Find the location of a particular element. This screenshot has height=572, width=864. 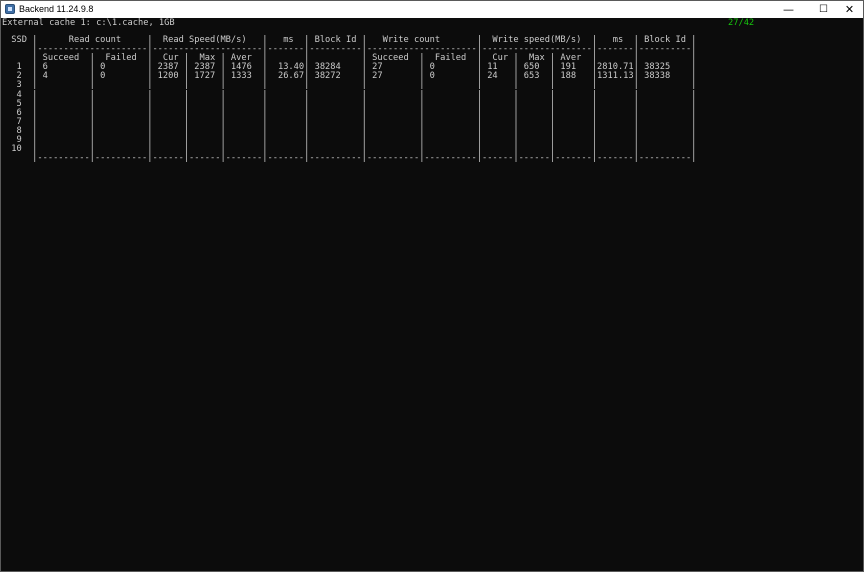

app-icon is located at coordinates (10, 9).